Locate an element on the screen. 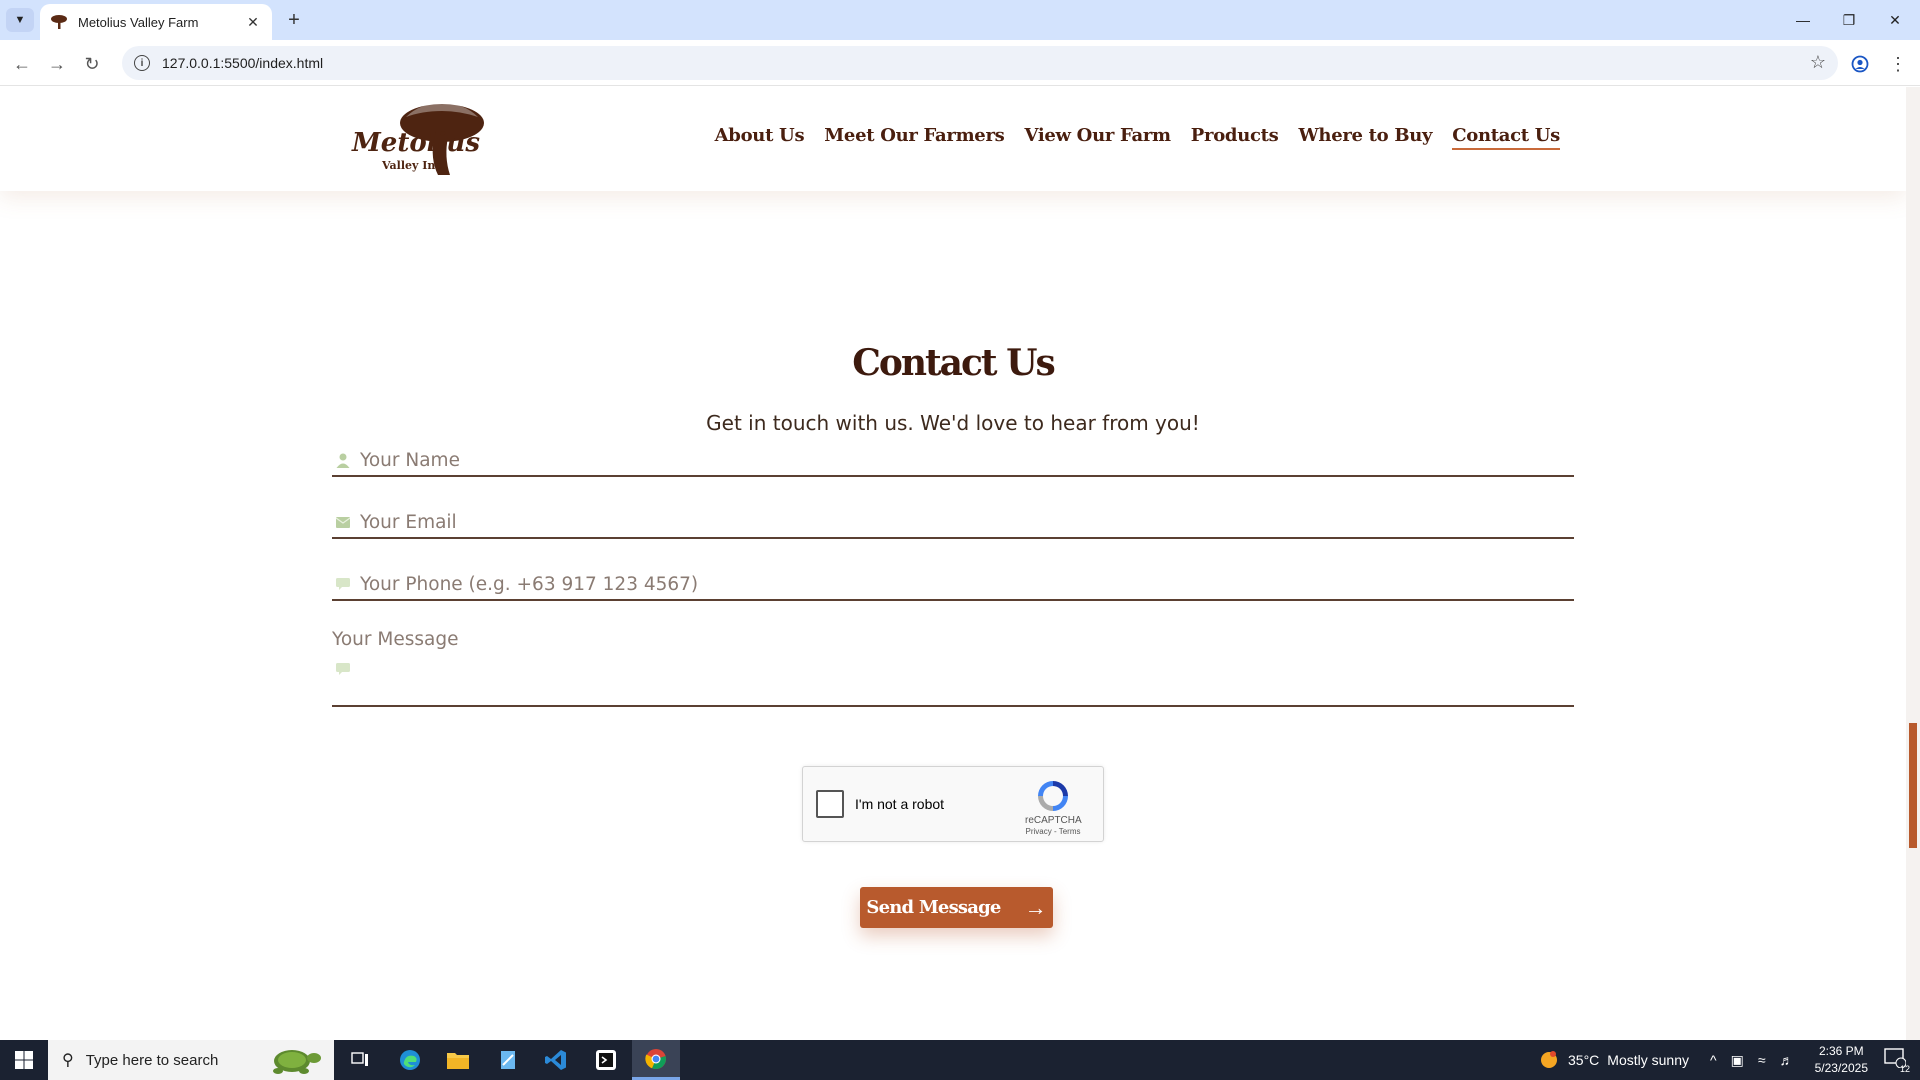 Image resolution: width=1920 pixels, height=1080 pixels. file-explorer-icon is located at coordinates (458, 1060).